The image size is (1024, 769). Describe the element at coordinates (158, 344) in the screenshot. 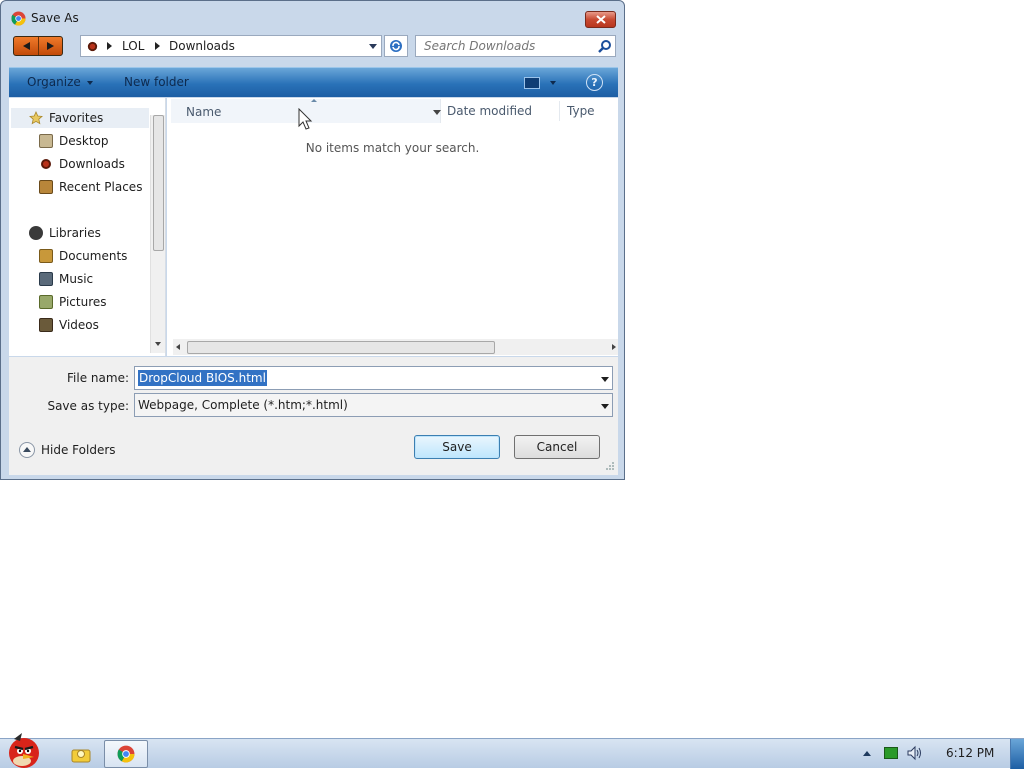

I see `scroll-down-icon` at that location.